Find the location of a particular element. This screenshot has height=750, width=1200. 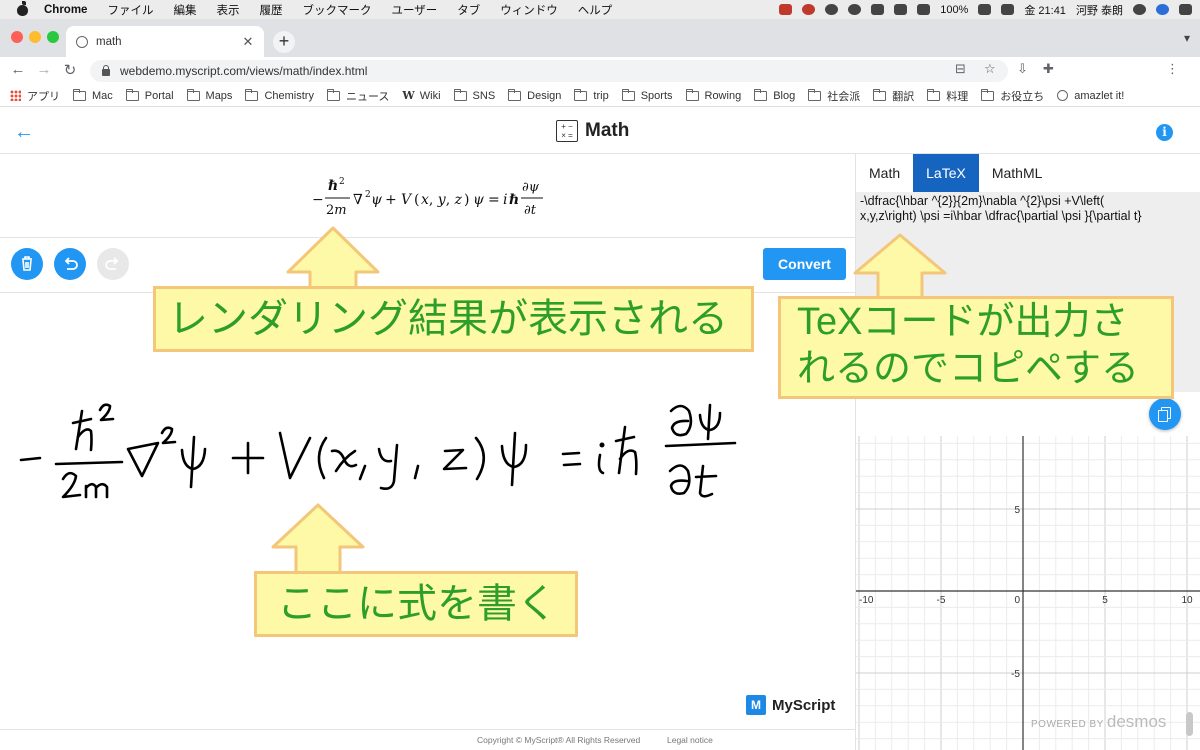

bookmark-star-icon: ☆ is located at coordinates (990, 69).